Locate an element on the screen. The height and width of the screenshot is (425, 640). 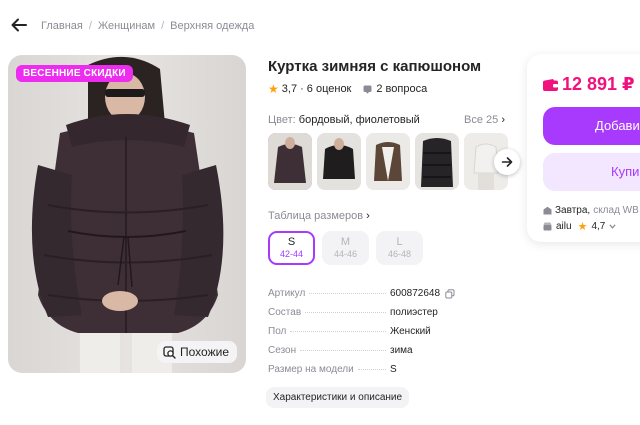
rating-value: 3,7 is located at coordinates (289, 89).